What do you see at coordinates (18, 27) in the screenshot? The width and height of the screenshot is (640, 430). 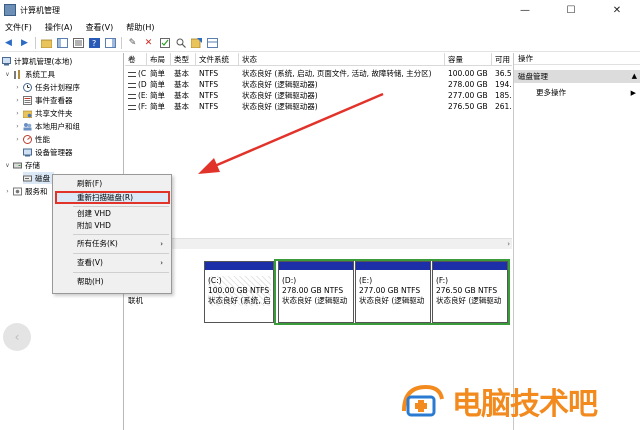 I see `menu-file: 文件(F)` at bounding box center [18, 27].